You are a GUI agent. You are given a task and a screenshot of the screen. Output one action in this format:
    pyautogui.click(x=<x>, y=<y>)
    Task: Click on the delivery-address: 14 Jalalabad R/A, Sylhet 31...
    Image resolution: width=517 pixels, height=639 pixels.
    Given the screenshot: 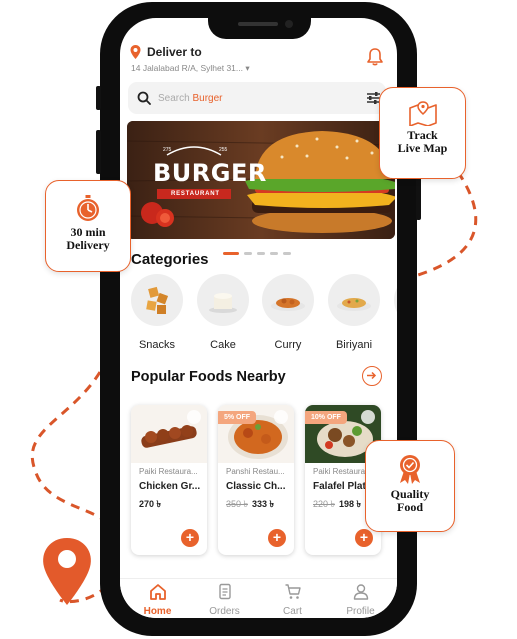 What is the action you would take?
    pyautogui.click(x=187, y=68)
    